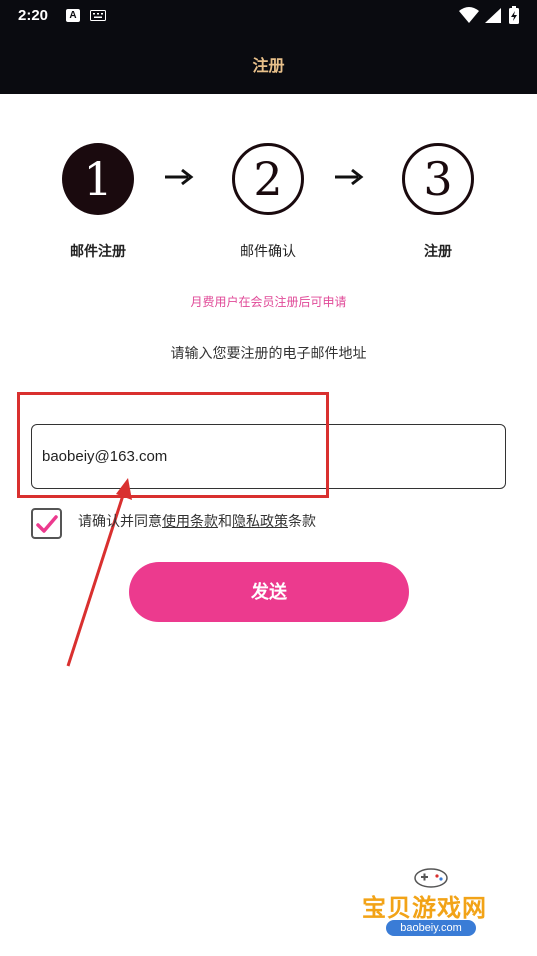 The height and width of the screenshot is (956, 537). Describe the element at coordinates (424, 908) in the screenshot. I see `watermark-title: 宝贝游戏网` at that location.